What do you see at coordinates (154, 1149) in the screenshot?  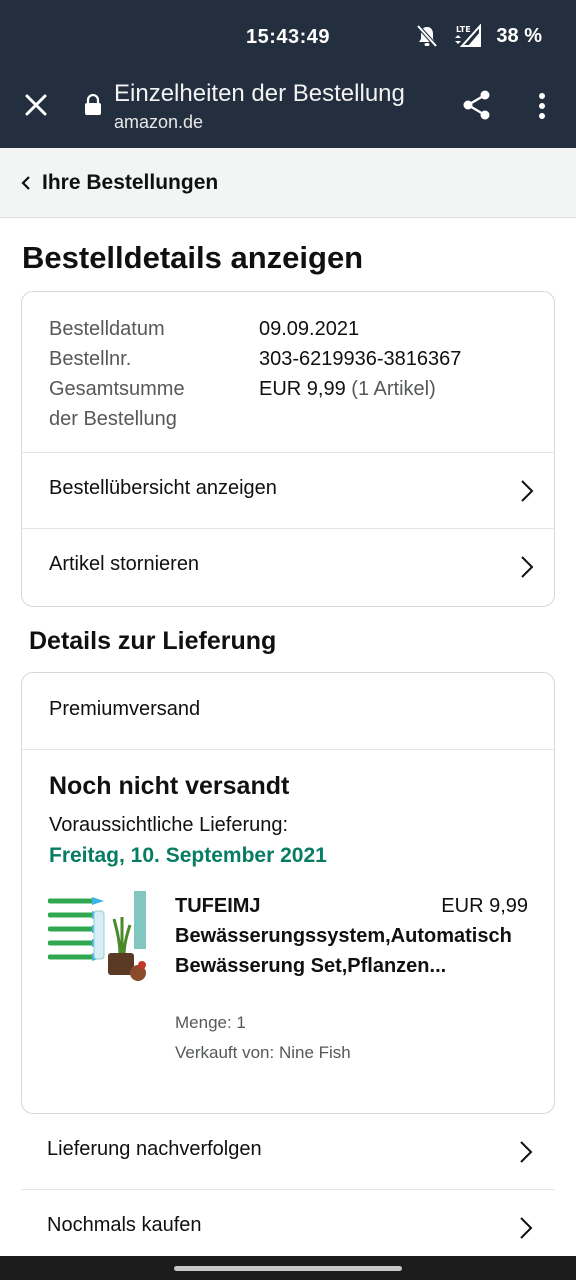 I see `track-delivery-label: Lieferung nachverfolgen` at bounding box center [154, 1149].